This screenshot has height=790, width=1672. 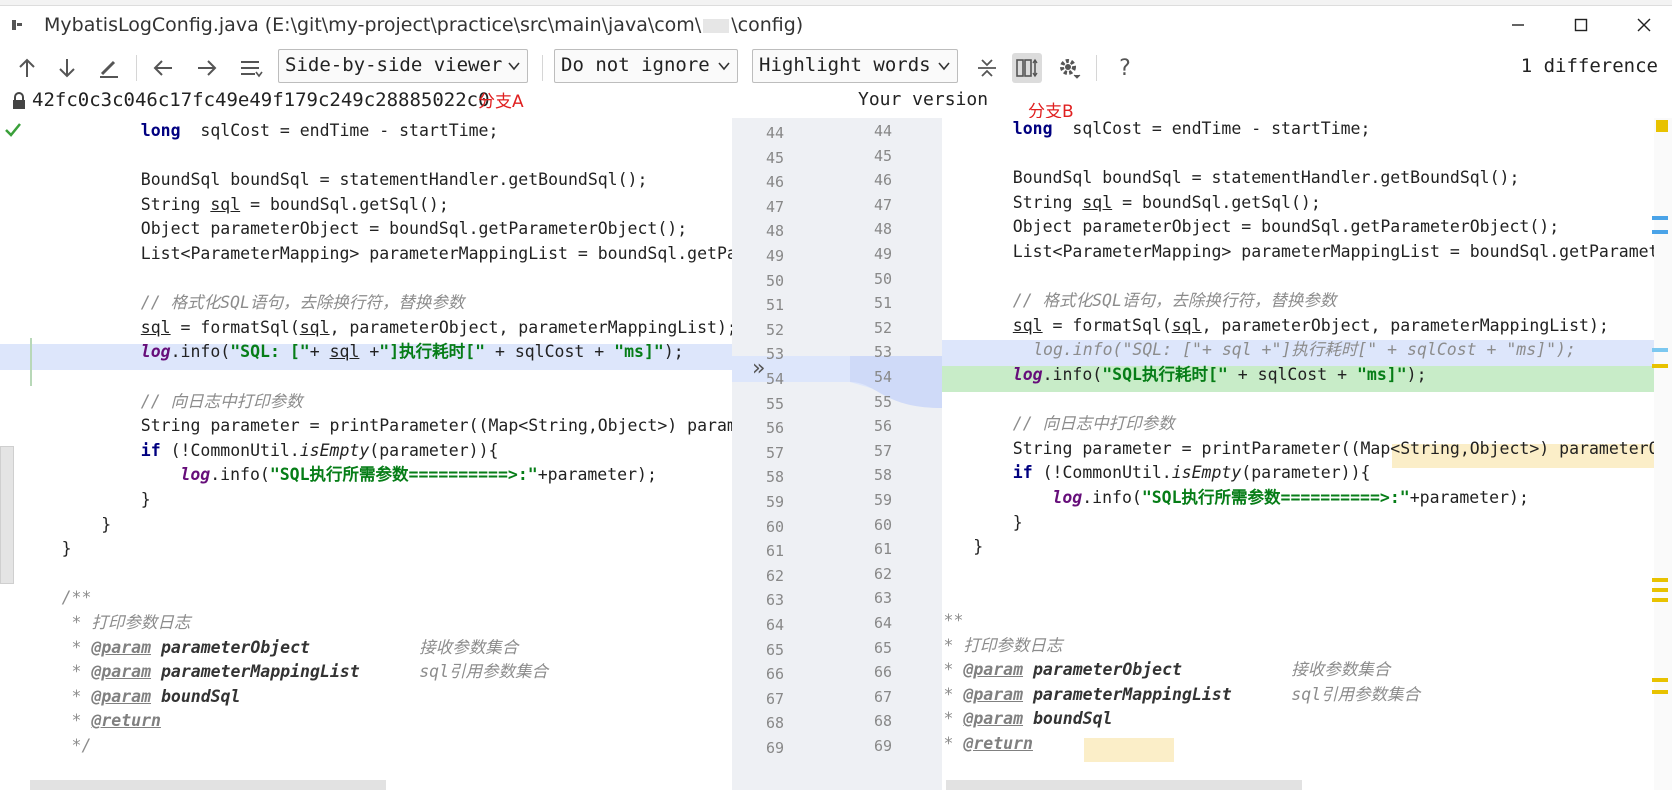 What do you see at coordinates (1662, 126) in the screenshot?
I see `status-marker` at bounding box center [1662, 126].